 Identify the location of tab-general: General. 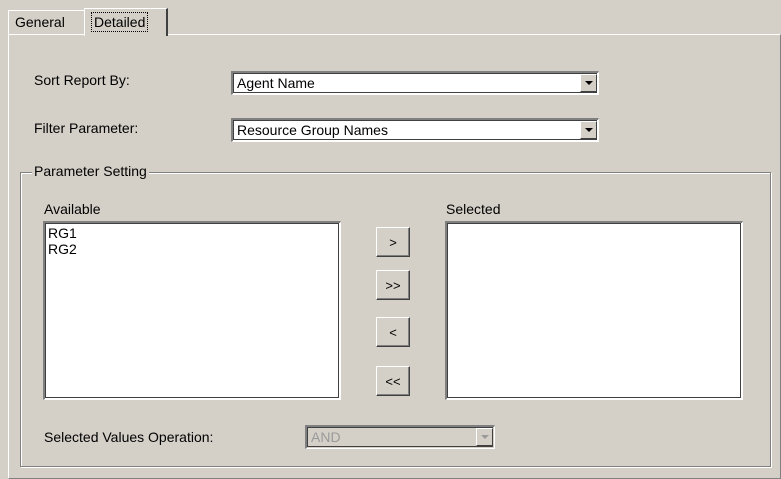
(47, 22).